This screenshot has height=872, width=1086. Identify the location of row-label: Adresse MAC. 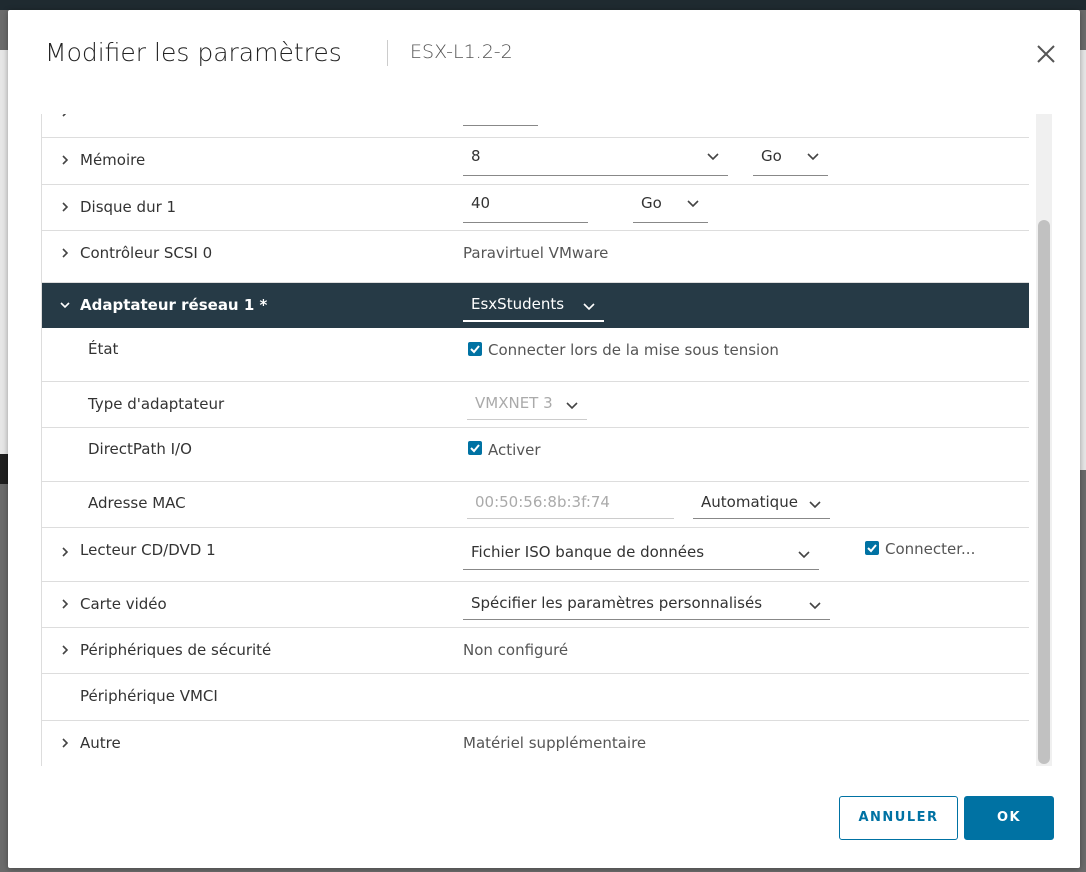
(137, 503).